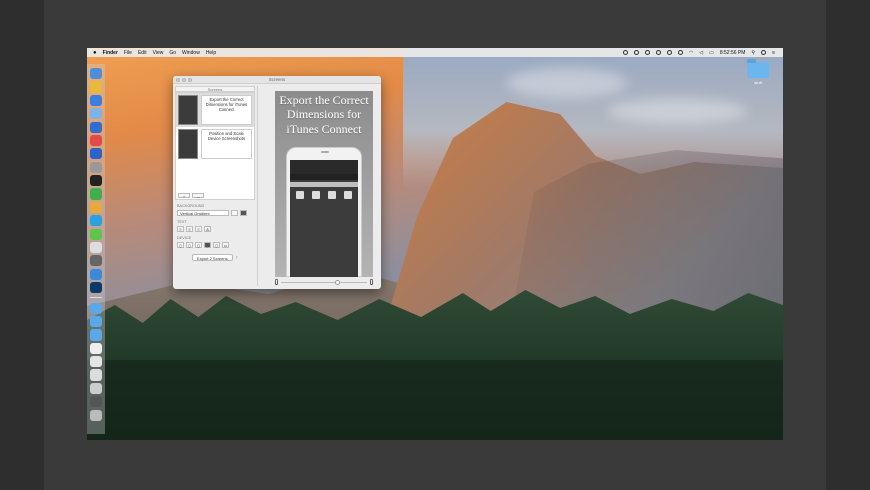 This screenshot has width=870, height=490. What do you see at coordinates (96, 194) in the screenshot?
I see `messages-icon` at bounding box center [96, 194].